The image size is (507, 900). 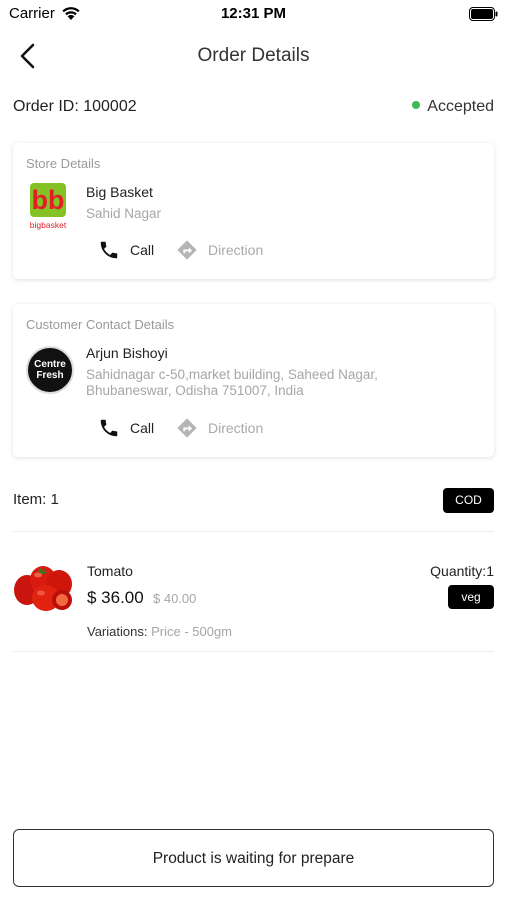 I want to click on product-name: Tomato, so click(x=110, y=571).